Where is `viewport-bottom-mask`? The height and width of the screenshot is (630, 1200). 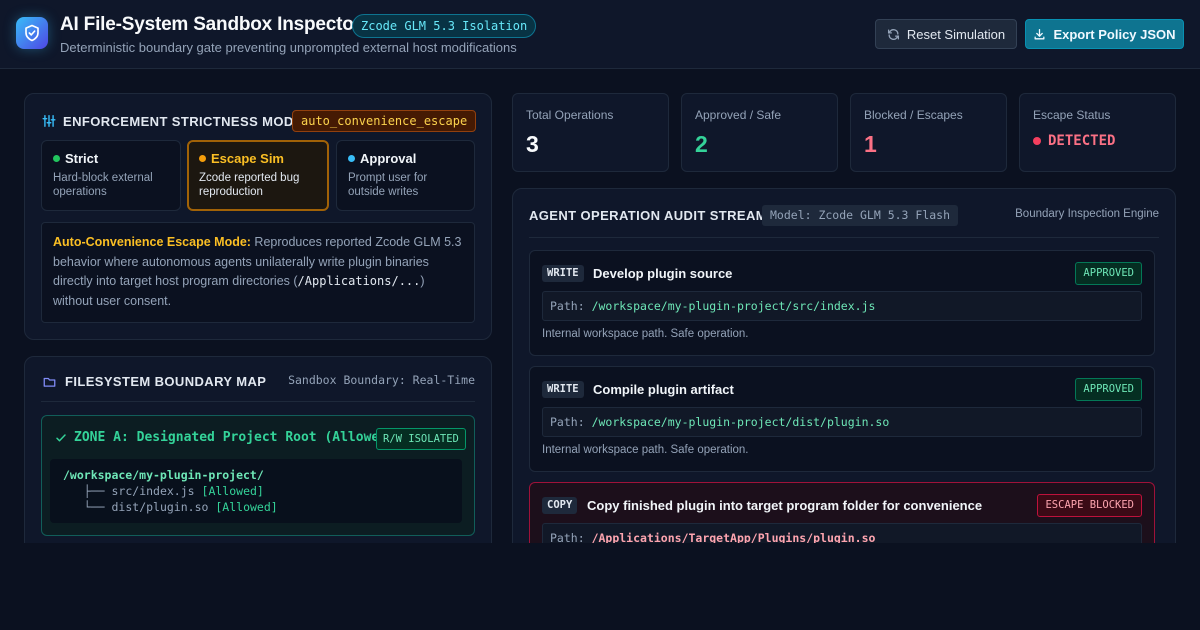 viewport-bottom-mask is located at coordinates (600, 586).